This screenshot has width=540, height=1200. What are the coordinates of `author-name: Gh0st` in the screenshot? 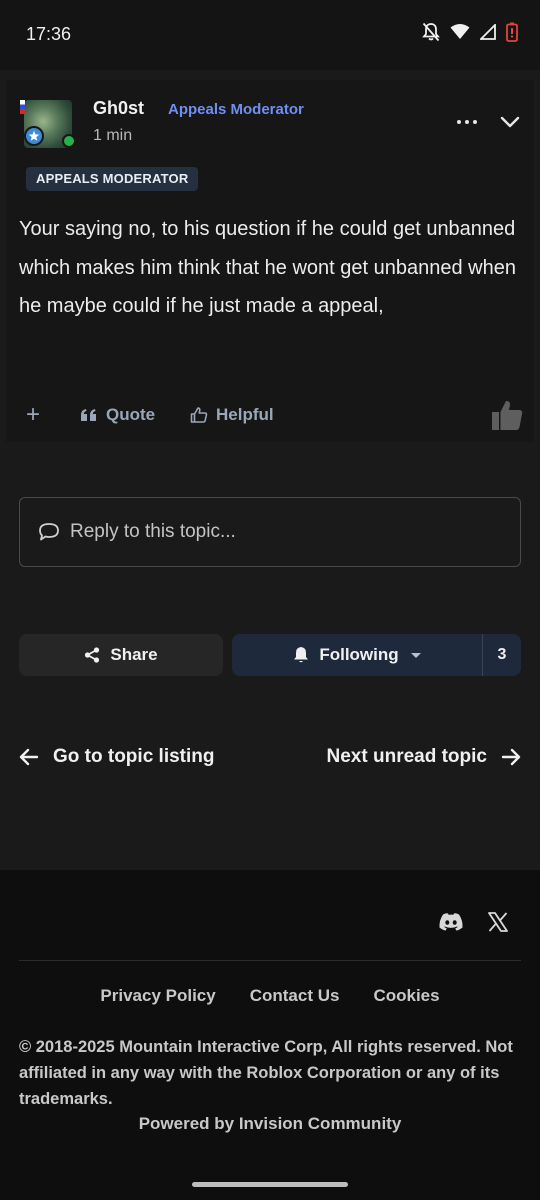 It's located at (118, 108).